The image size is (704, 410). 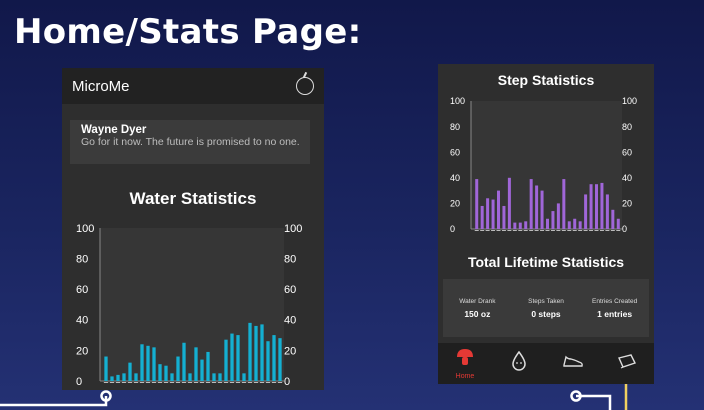 What do you see at coordinates (546, 301) in the screenshot?
I see `stat-label: Steps Taken` at bounding box center [546, 301].